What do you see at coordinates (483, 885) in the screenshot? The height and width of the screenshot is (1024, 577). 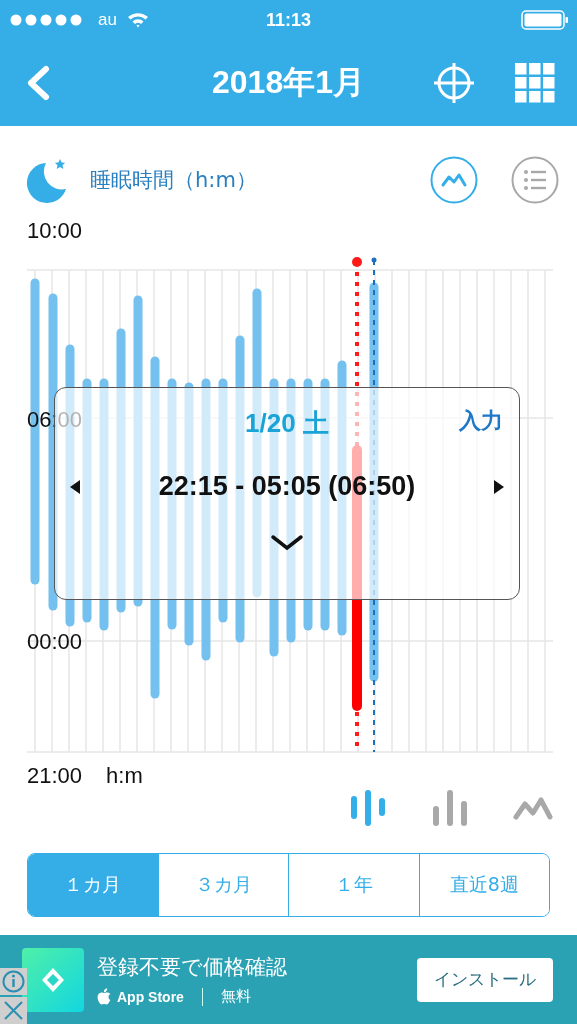 I see `period-tab: 直近8週` at bounding box center [483, 885].